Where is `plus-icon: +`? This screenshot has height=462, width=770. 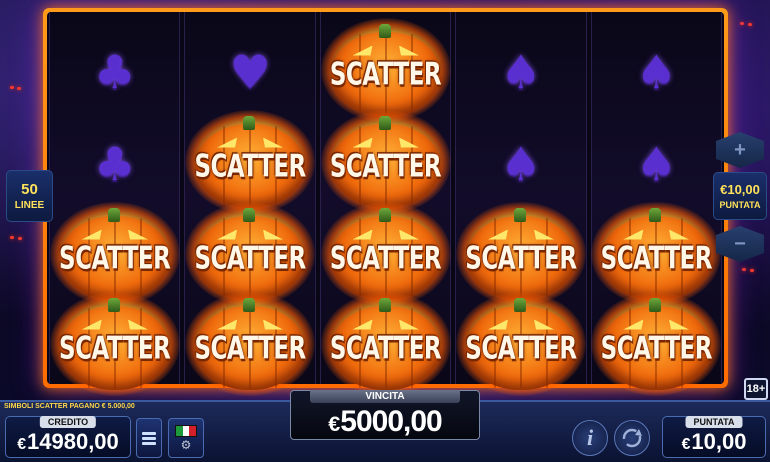
plus-icon: + is located at coordinates (740, 149).